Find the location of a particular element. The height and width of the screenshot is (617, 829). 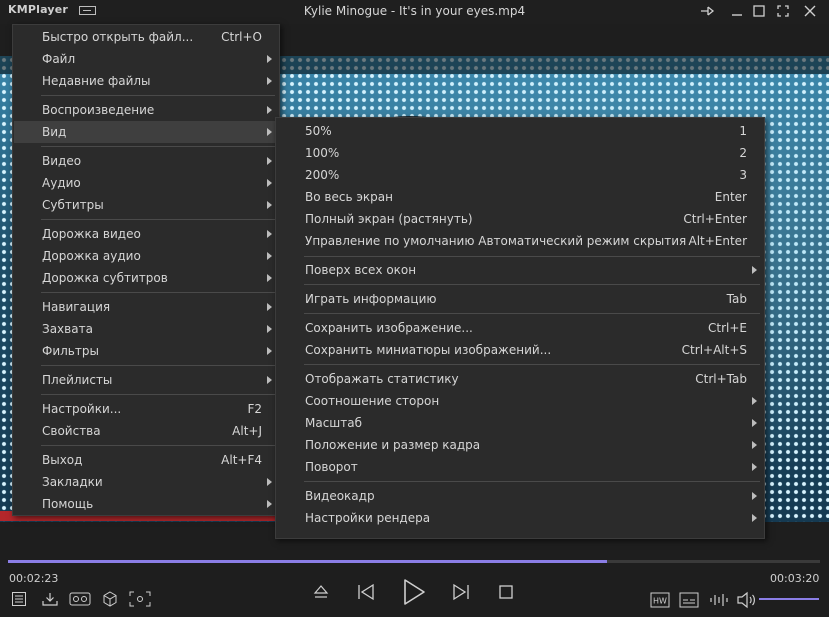

total-time: 00:03:20 is located at coordinates (795, 578).